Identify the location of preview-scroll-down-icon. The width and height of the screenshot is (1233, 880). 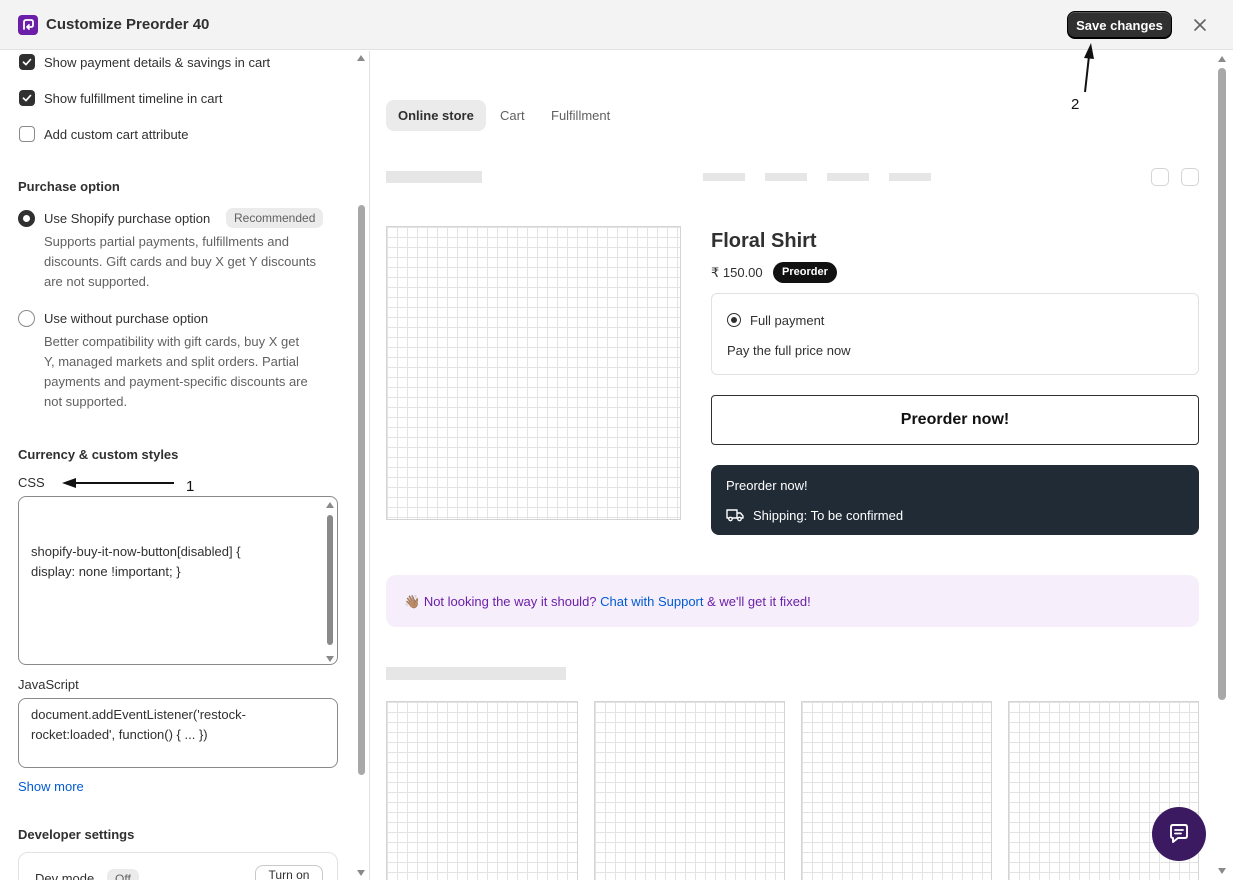
(1222, 871).